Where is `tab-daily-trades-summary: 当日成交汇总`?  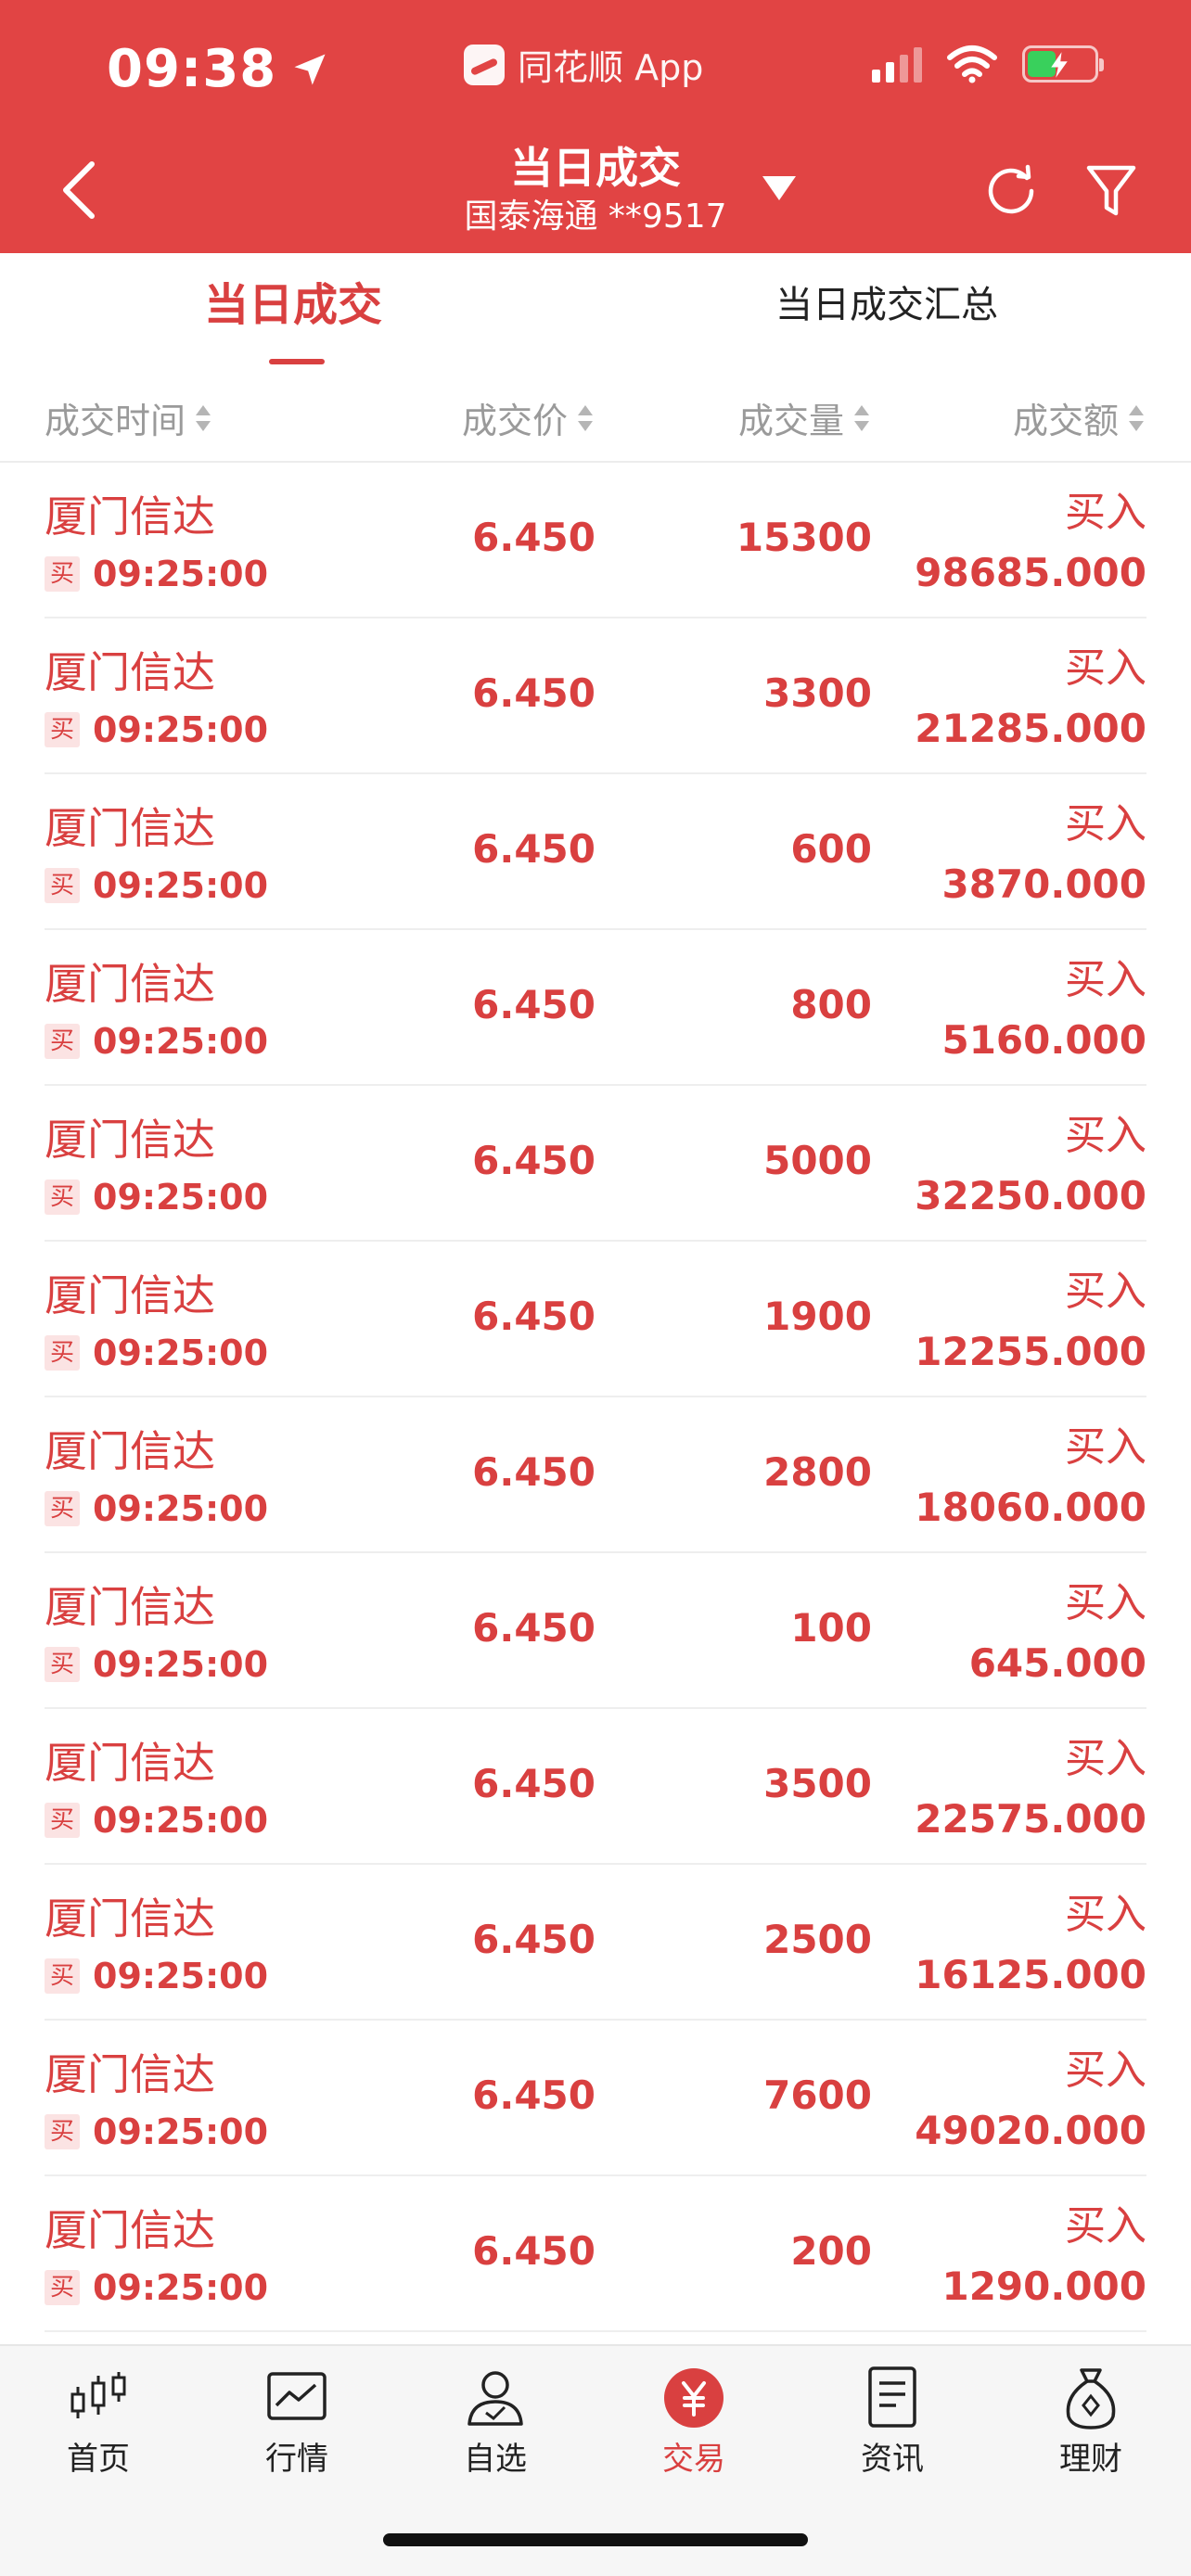
tab-daily-trades-summary: 当日成交汇总 is located at coordinates (886, 305).